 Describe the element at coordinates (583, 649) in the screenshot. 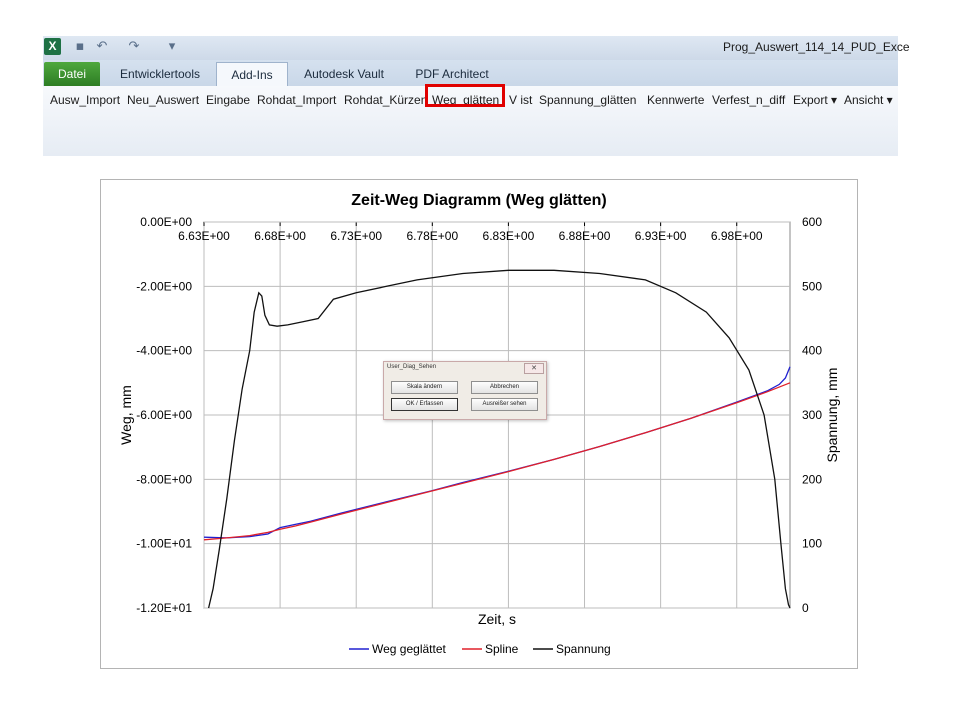

I see `legend-label: Spannung` at that location.